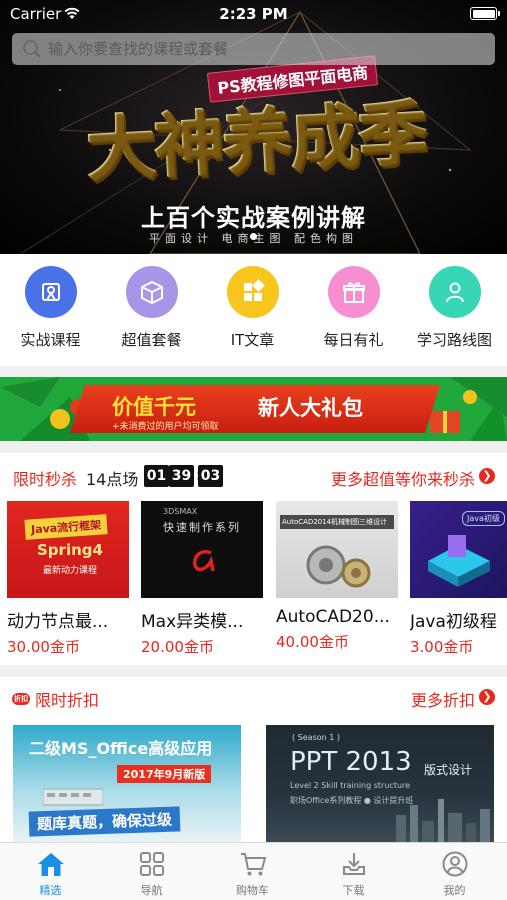  I want to click on search-input, so click(268, 49).